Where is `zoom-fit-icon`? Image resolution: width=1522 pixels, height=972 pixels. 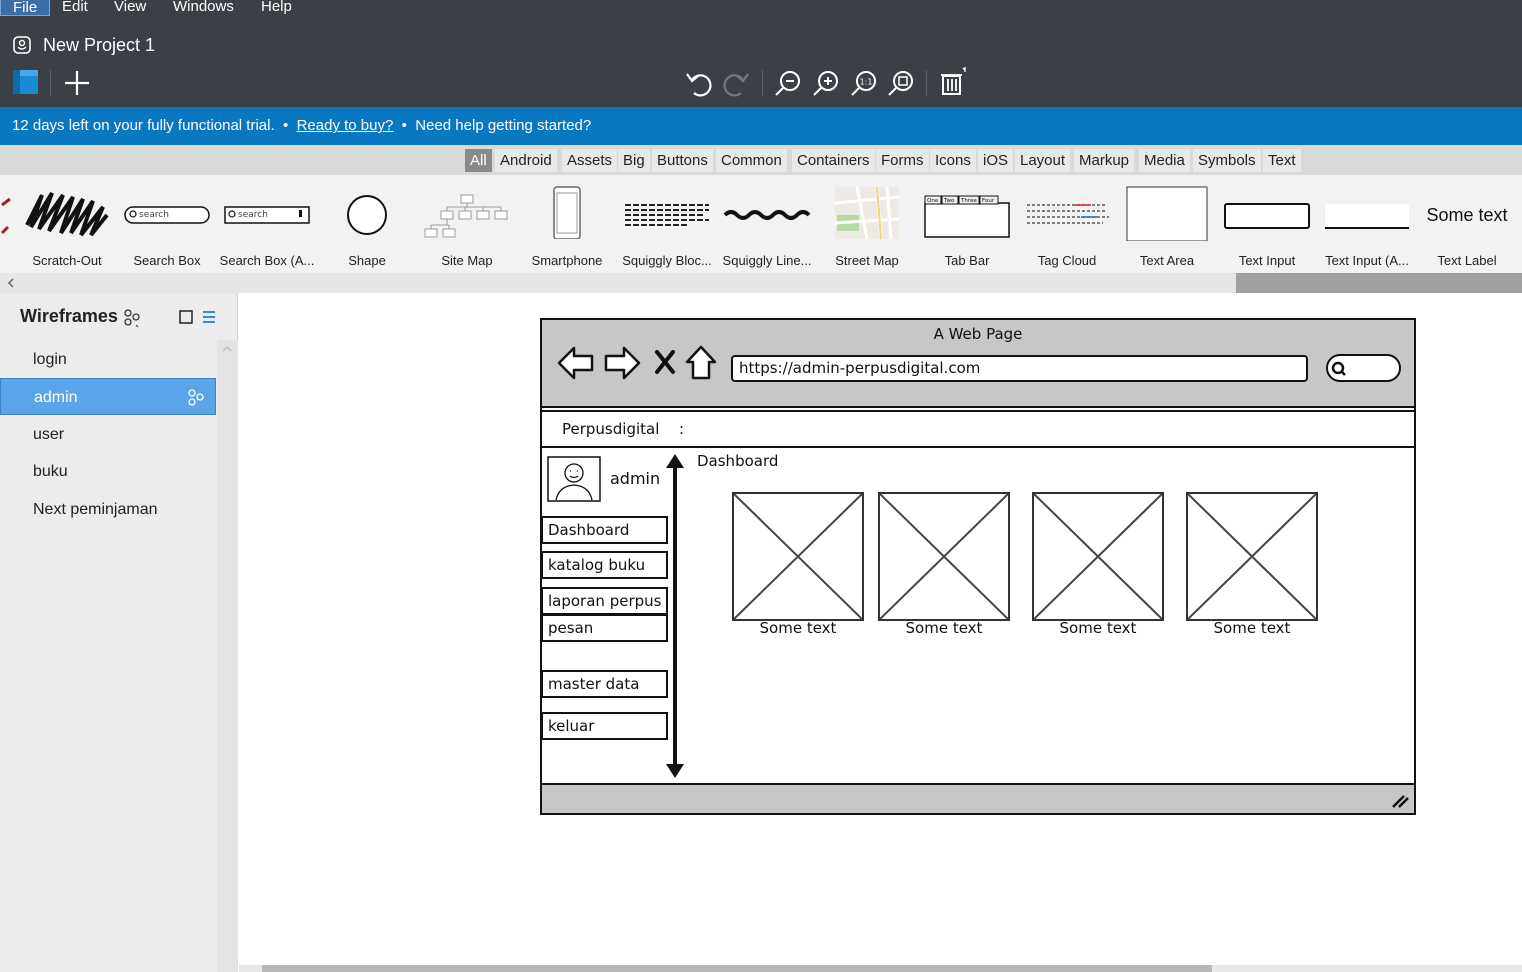
zoom-fit-icon is located at coordinates (901, 83).